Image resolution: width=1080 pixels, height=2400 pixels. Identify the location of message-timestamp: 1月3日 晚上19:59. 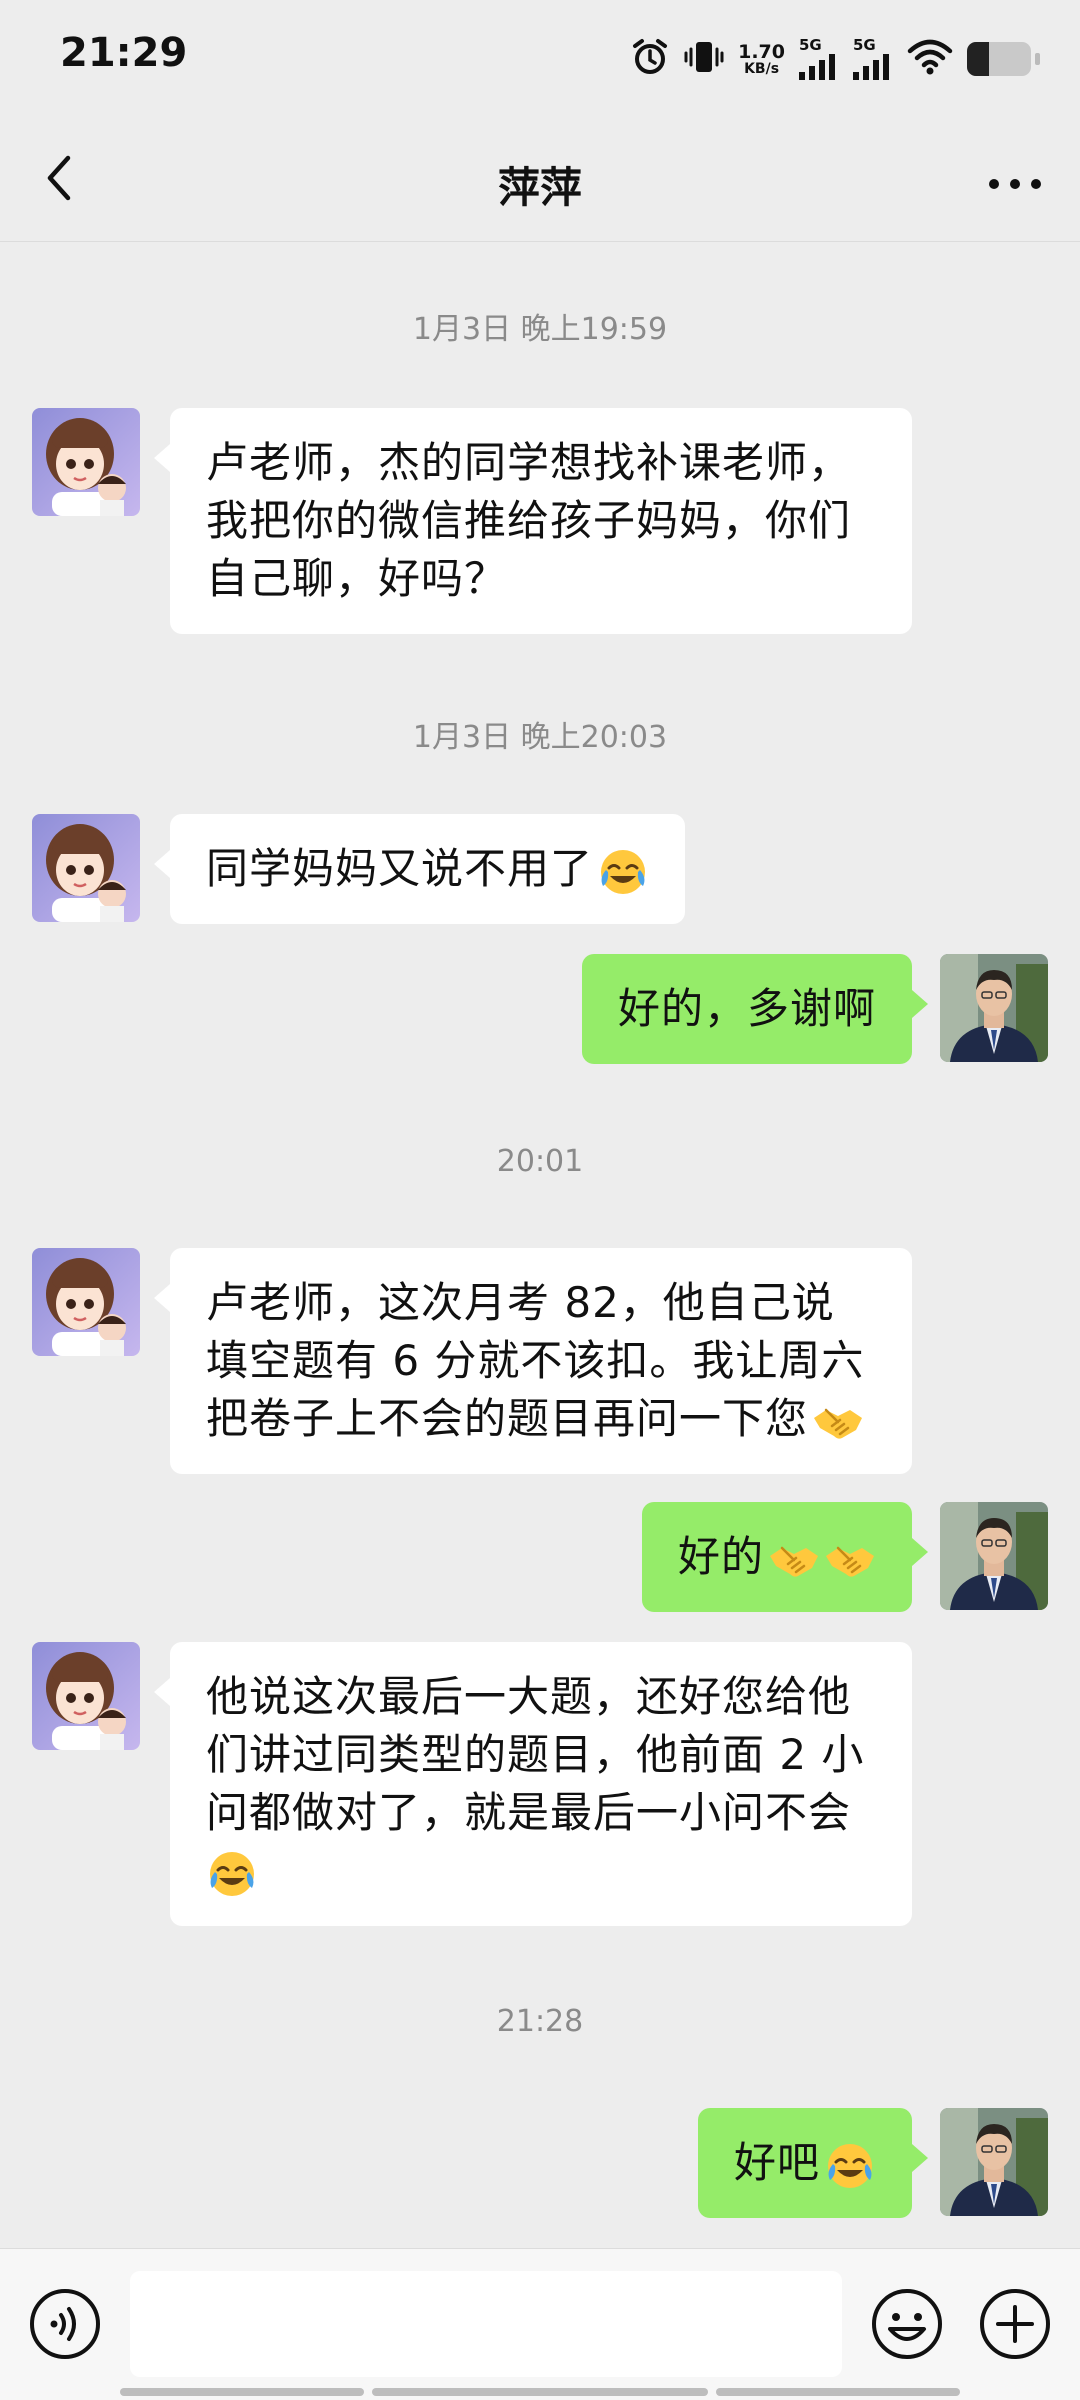
(540, 329).